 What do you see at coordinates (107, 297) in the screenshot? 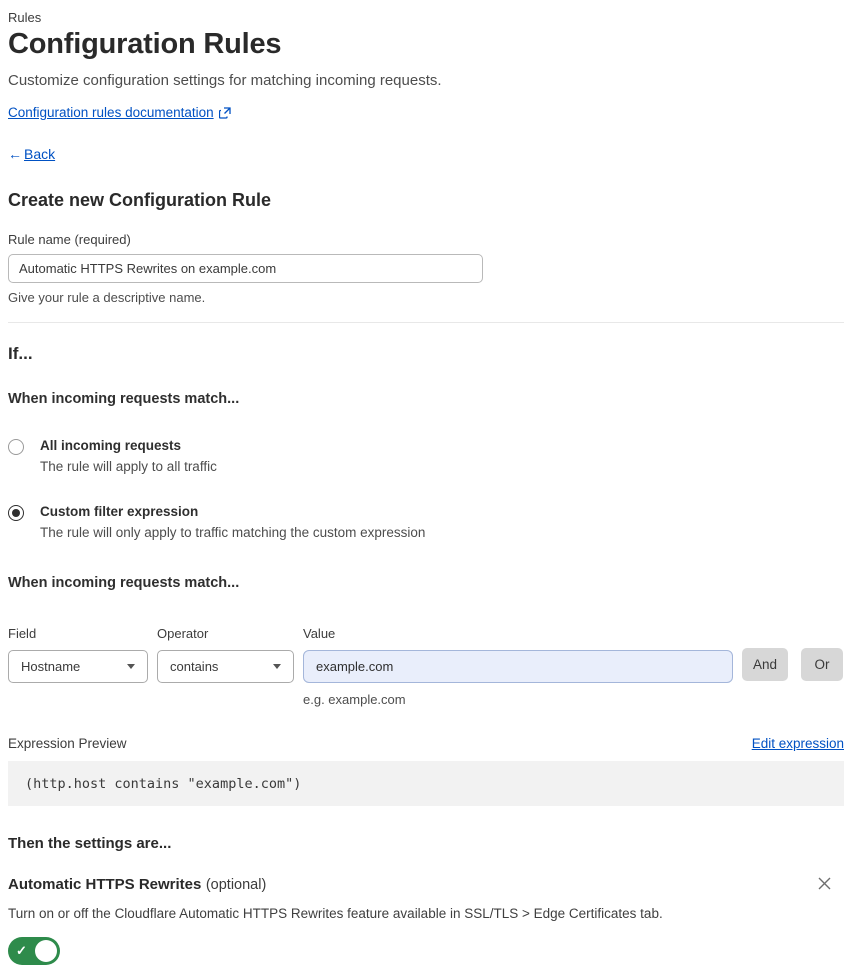
I see `rule-name-help: Give your rule a descriptive name.` at bounding box center [107, 297].